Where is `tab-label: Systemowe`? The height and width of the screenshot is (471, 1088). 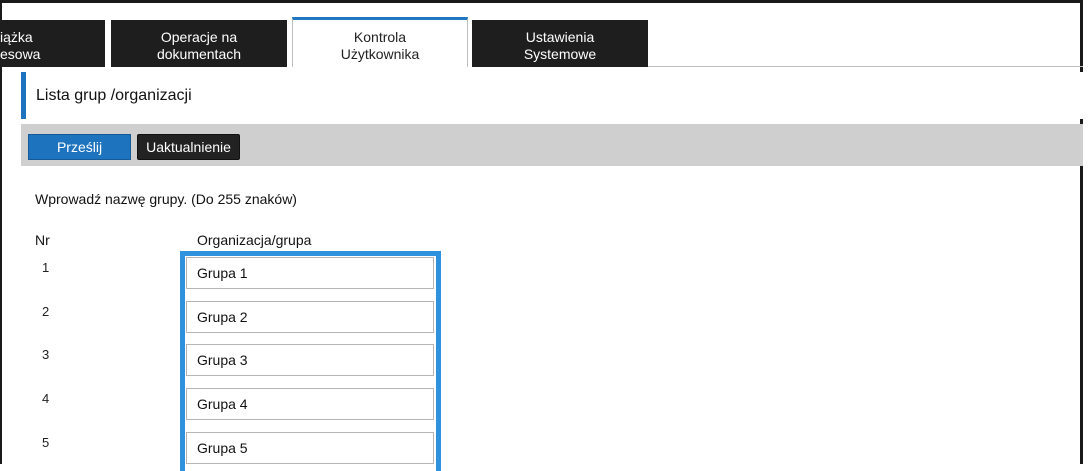 tab-label: Systemowe is located at coordinates (560, 53).